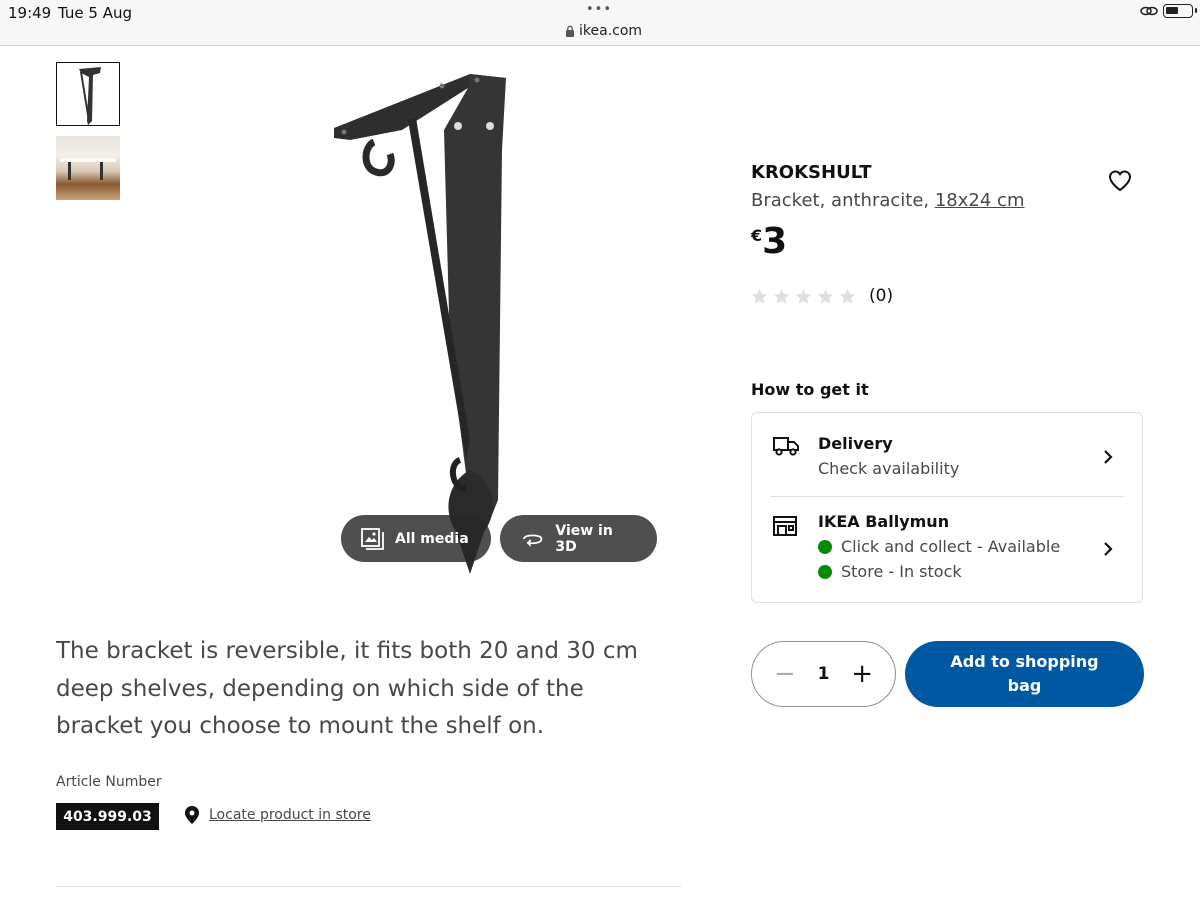 The width and height of the screenshot is (1200, 900). I want to click on location-pin-icon, so click(192, 815).